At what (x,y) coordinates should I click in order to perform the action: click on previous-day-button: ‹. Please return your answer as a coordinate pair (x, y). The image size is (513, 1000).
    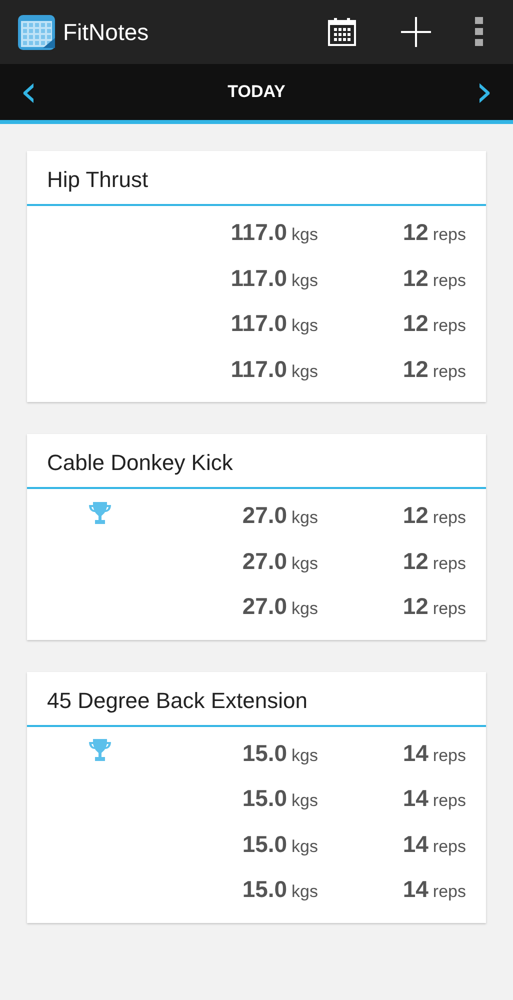
    Looking at the image, I should click on (29, 92).